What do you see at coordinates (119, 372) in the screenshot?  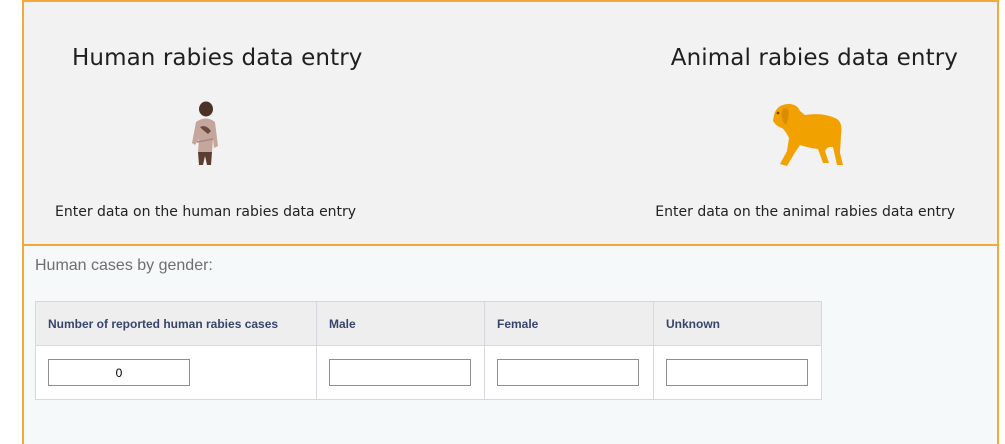 I see `total-cases-input` at bounding box center [119, 372].